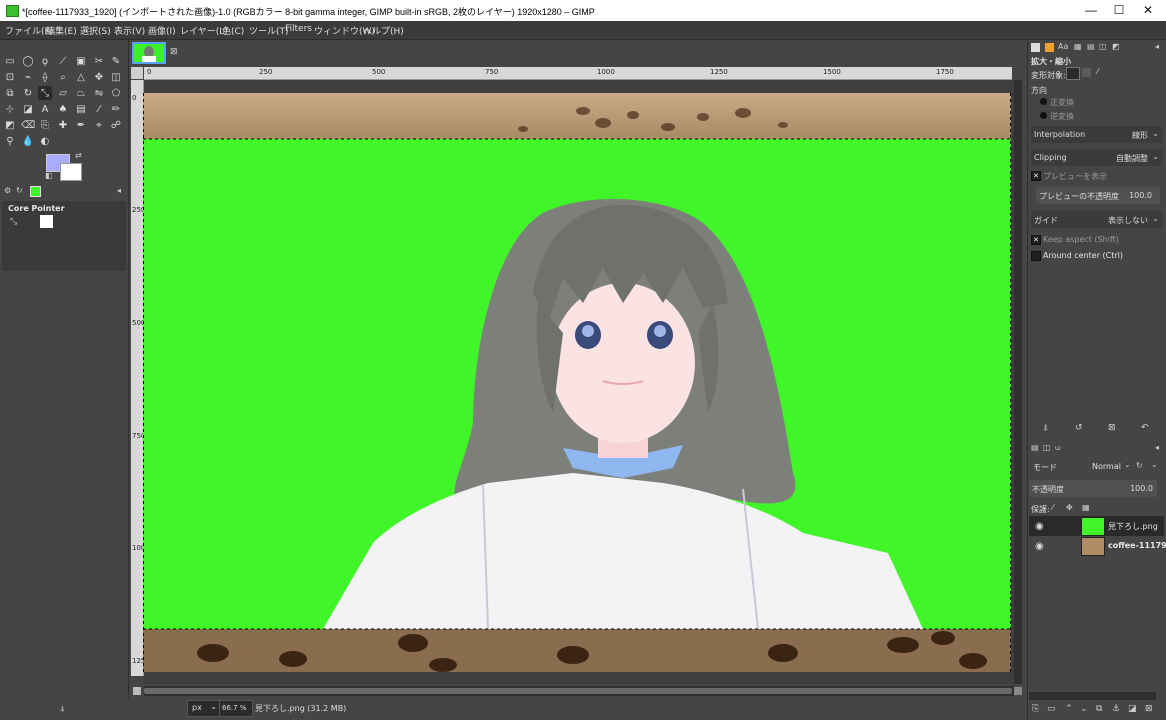 This screenshot has height=720, width=1166. I want to click on measure-icon: △, so click(81, 77).